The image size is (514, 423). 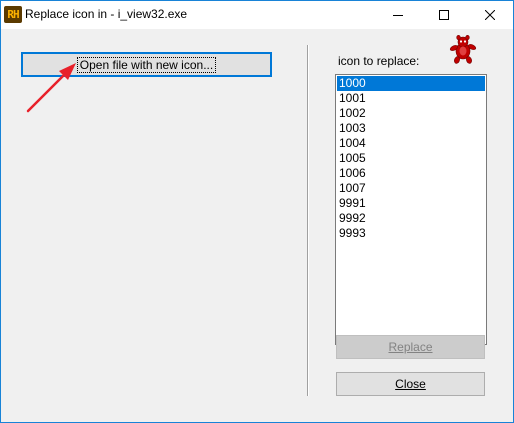 I want to click on list-item: 1004, so click(x=411, y=143).